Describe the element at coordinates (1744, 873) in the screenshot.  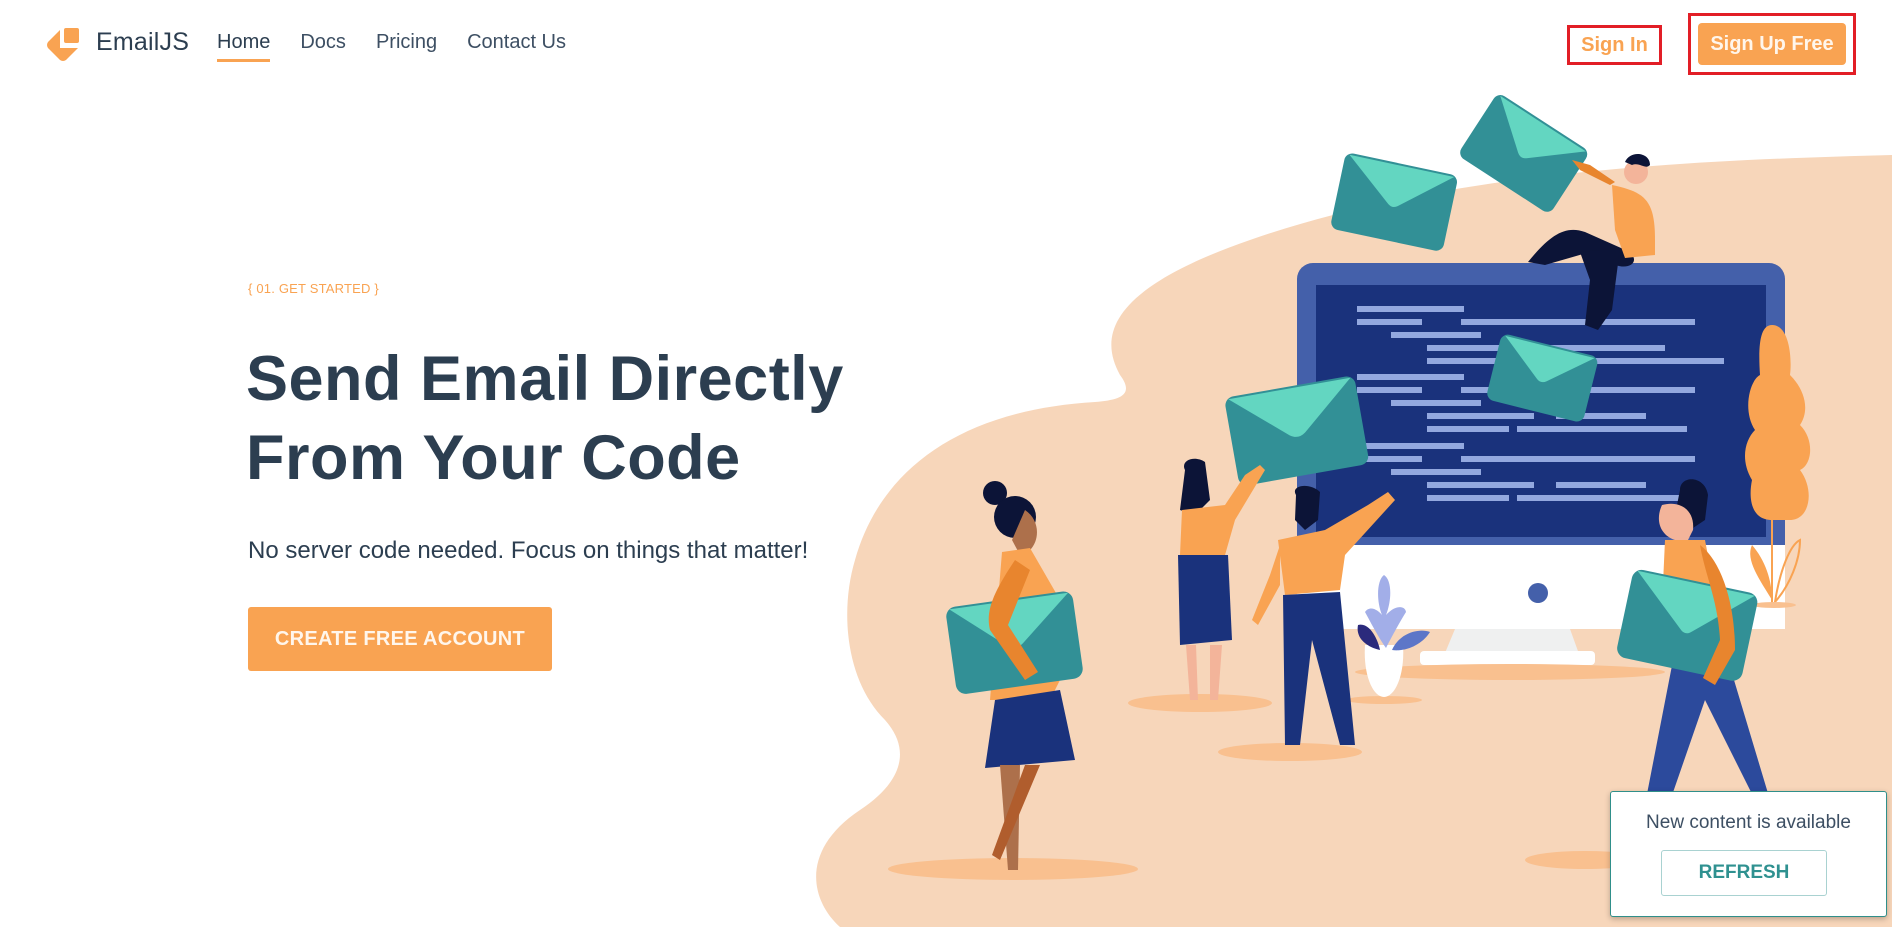
I see `refresh-button: REFRESH` at that location.